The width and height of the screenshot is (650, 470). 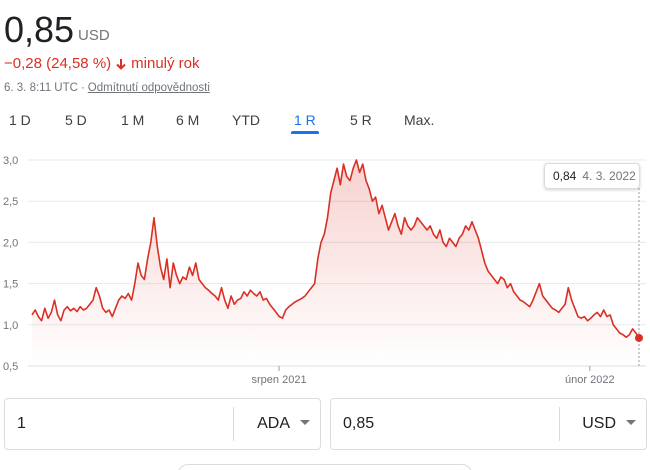 What do you see at coordinates (358, 424) in the screenshot?
I see `to-amount-input: 0,85` at bounding box center [358, 424].